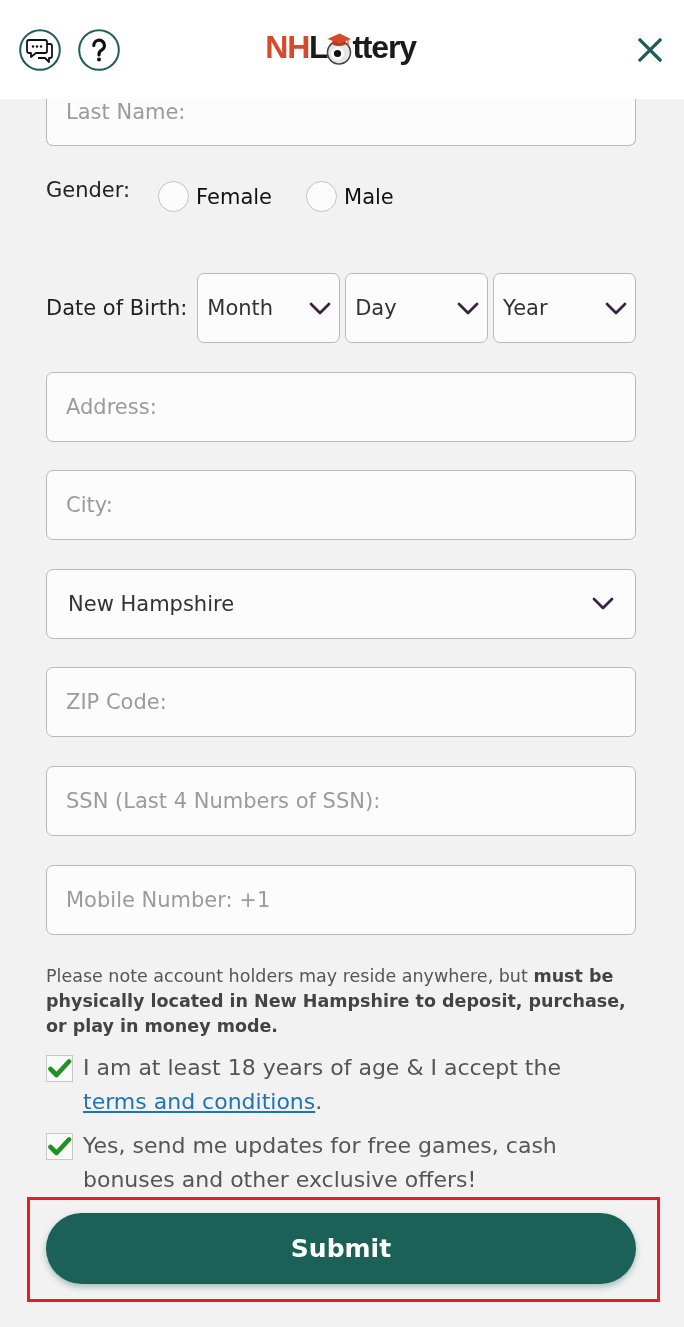 This screenshot has width=684, height=1327. What do you see at coordinates (384, 46) in the screenshot?
I see `logo-wordmark: ttery` at bounding box center [384, 46].